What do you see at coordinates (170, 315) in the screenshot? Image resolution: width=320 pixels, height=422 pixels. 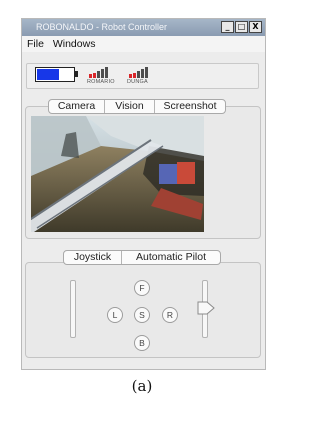 I see `right-button: R` at bounding box center [170, 315].